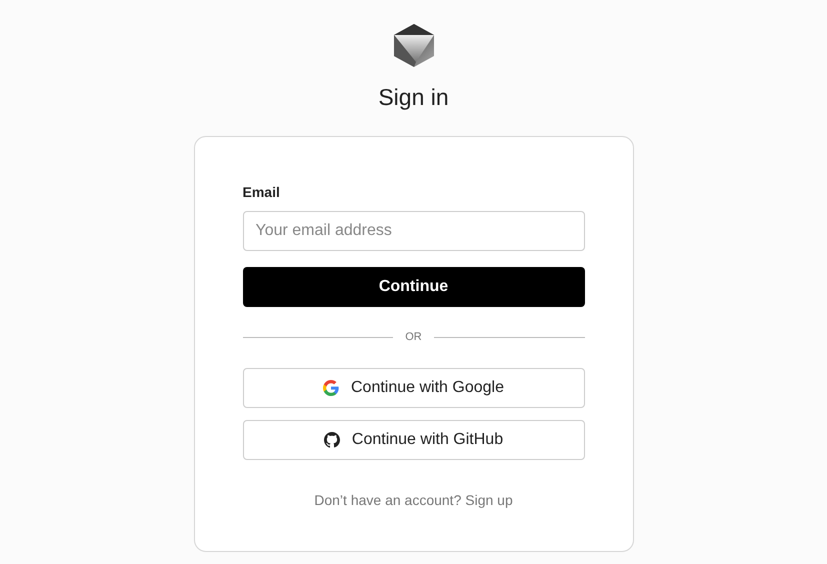  I want to click on google-icon, so click(331, 388).